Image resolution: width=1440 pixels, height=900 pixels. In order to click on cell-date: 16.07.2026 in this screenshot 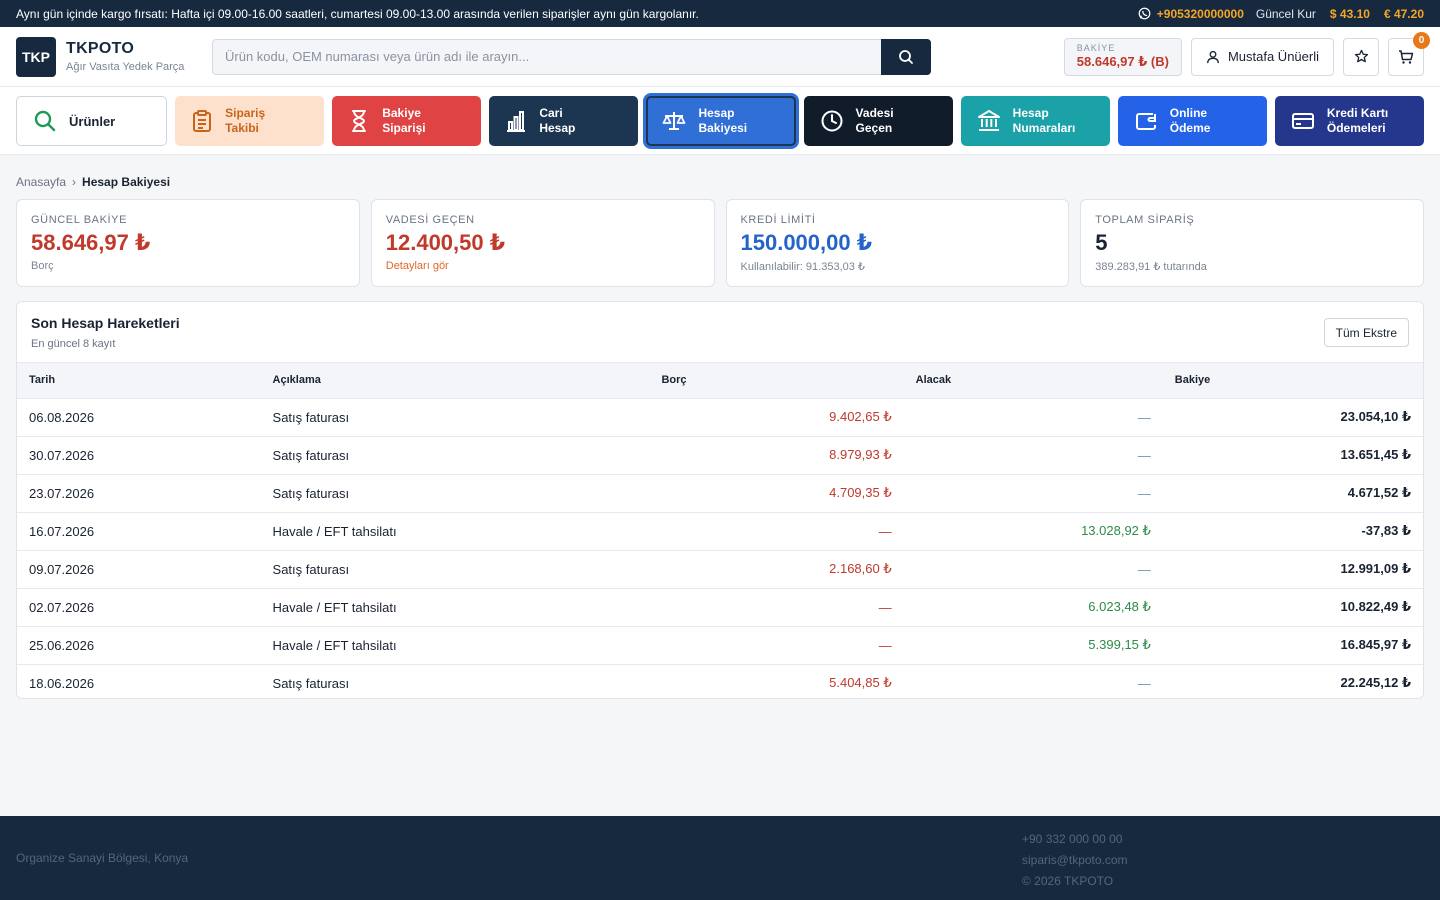, I will do `click(139, 531)`.